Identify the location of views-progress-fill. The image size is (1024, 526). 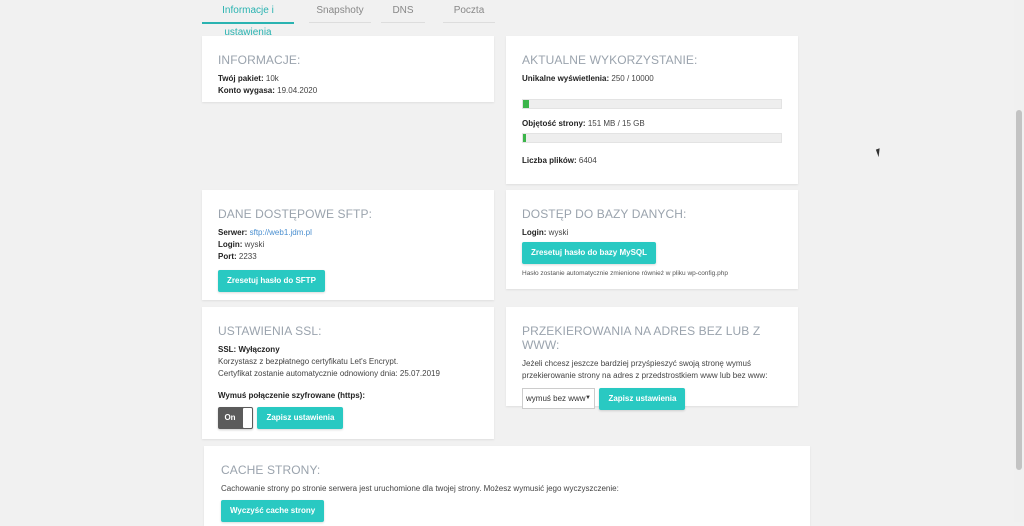
(526, 104).